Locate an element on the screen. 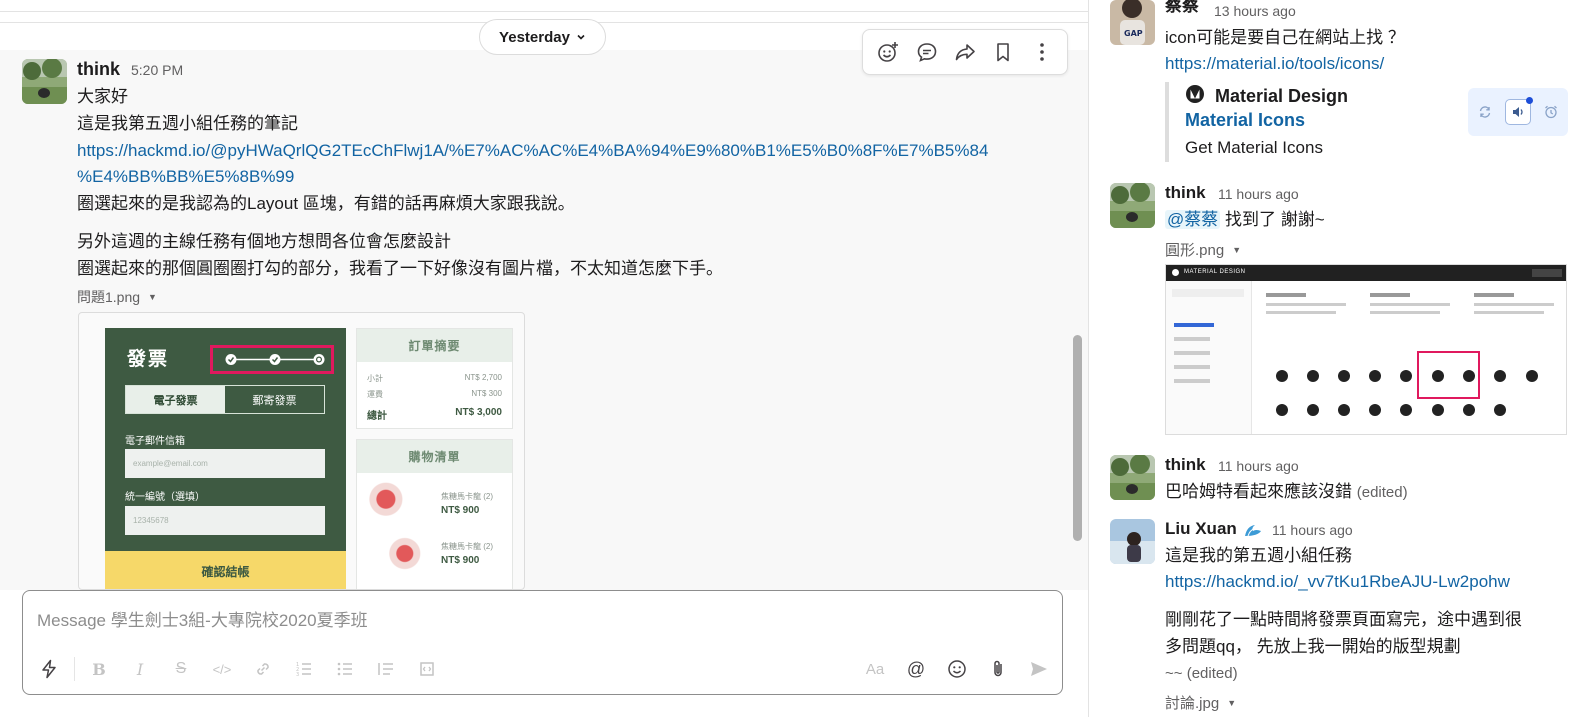  message-line: 圈選起來的是我認為的Layout 區塊，有錯的話再麻煩大家跟我說。 is located at coordinates (326, 203).